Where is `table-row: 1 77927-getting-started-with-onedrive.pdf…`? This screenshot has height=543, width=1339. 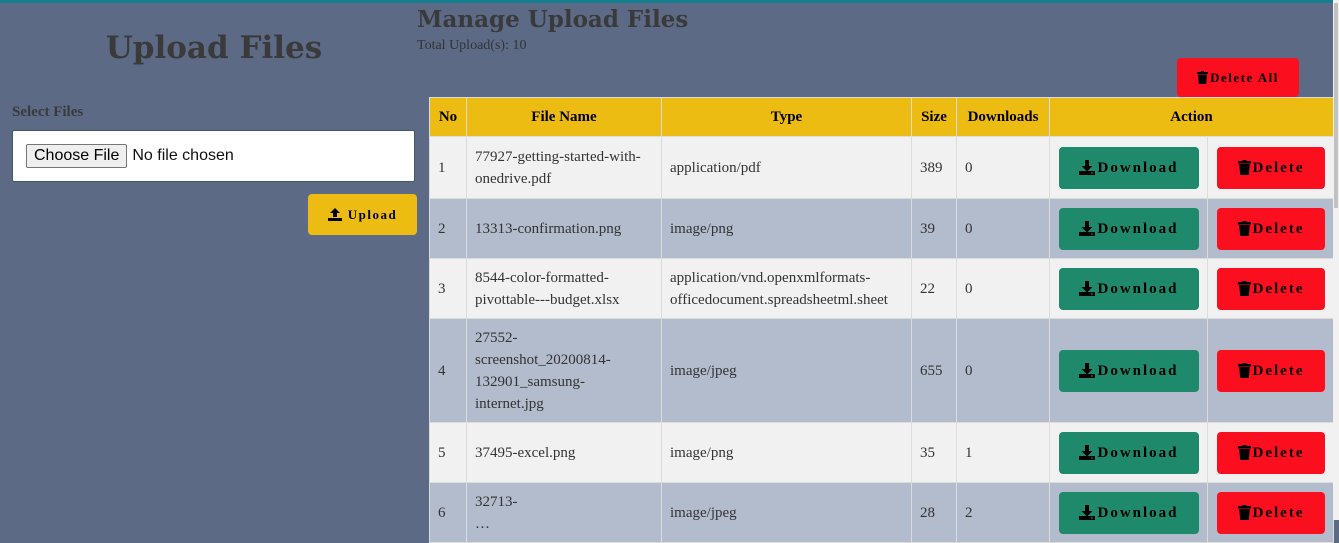
table-row: 1 77927-getting-started-with-onedrive.pdf… is located at coordinates (881, 167).